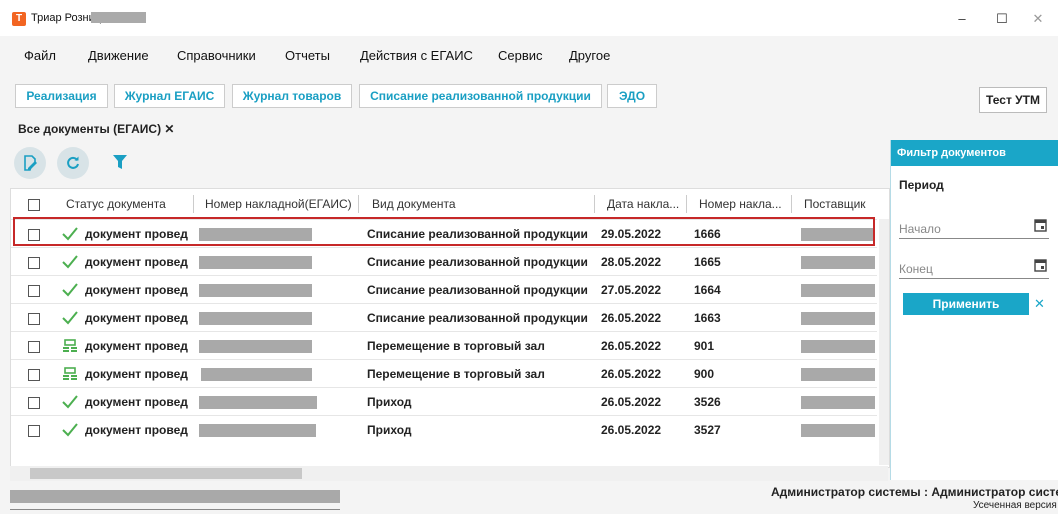 The image size is (1058, 514). What do you see at coordinates (449, 473) in the screenshot?
I see `horizontal-scrollbar` at bounding box center [449, 473].